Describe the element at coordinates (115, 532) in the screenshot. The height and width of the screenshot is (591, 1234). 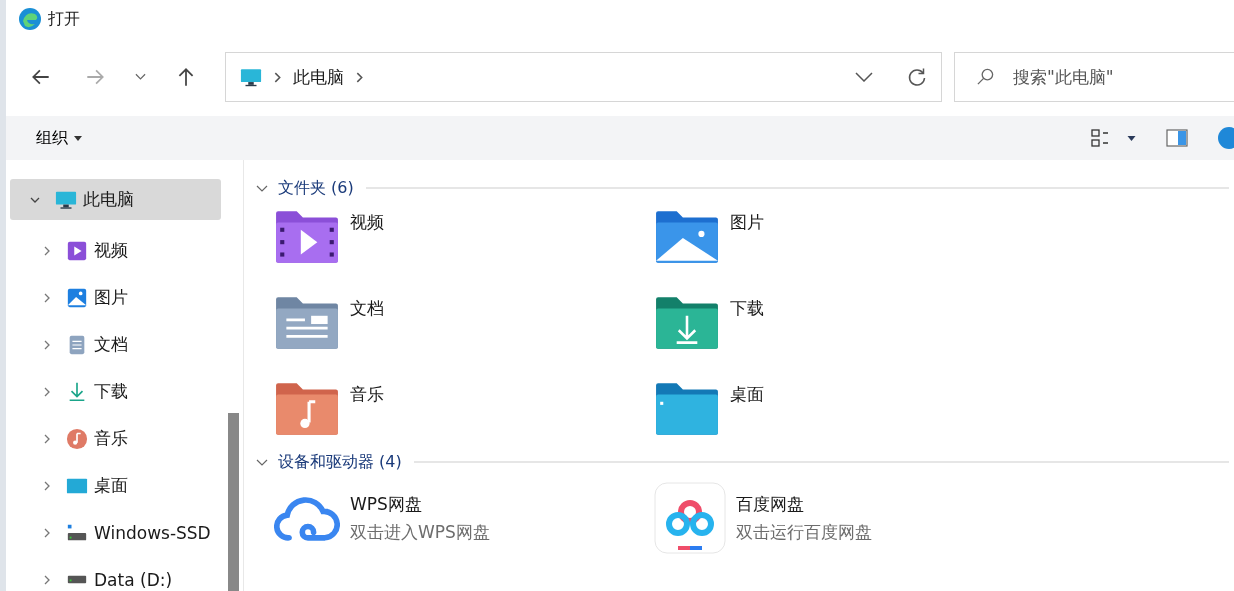
I see `sidebar-item: Windows-SSD` at that location.